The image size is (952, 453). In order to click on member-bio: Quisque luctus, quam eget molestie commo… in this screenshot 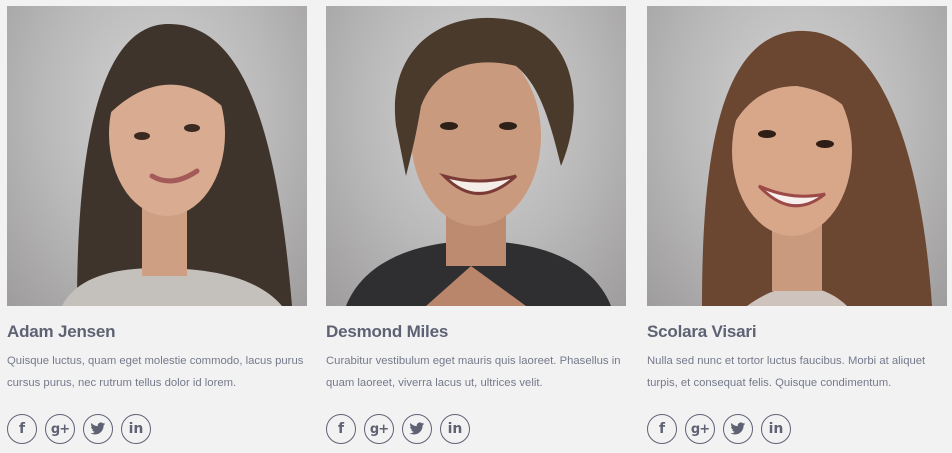, I will do `click(155, 372)`.